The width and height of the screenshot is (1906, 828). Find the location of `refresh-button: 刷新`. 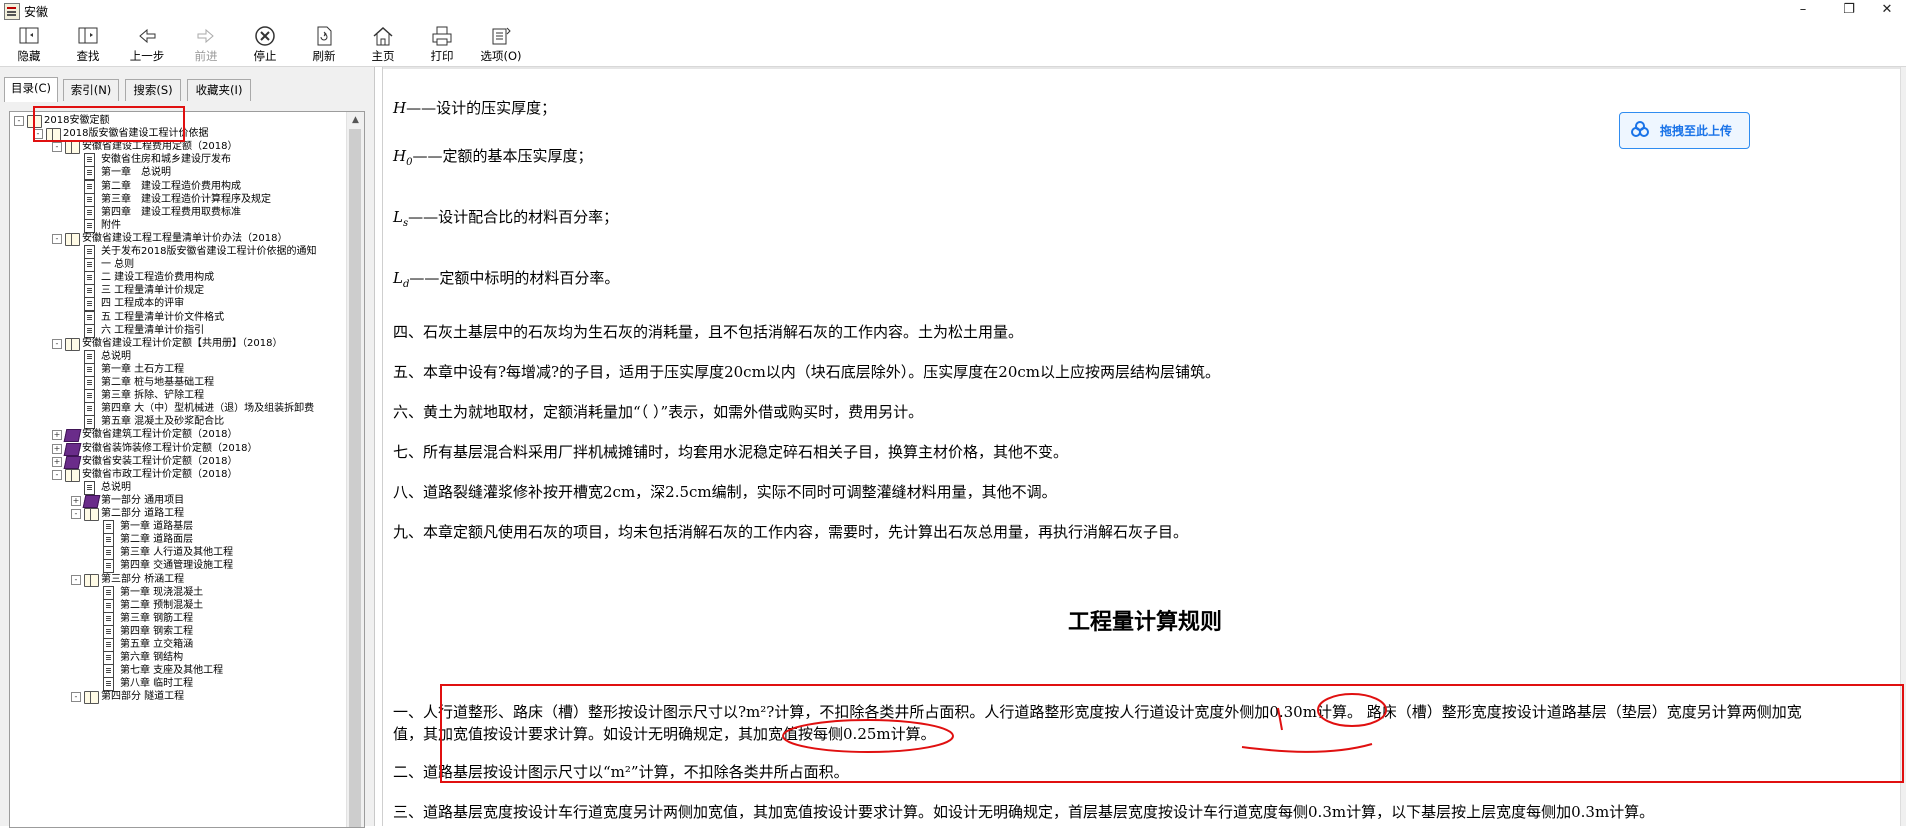

refresh-button: 刷新 is located at coordinates (324, 44).